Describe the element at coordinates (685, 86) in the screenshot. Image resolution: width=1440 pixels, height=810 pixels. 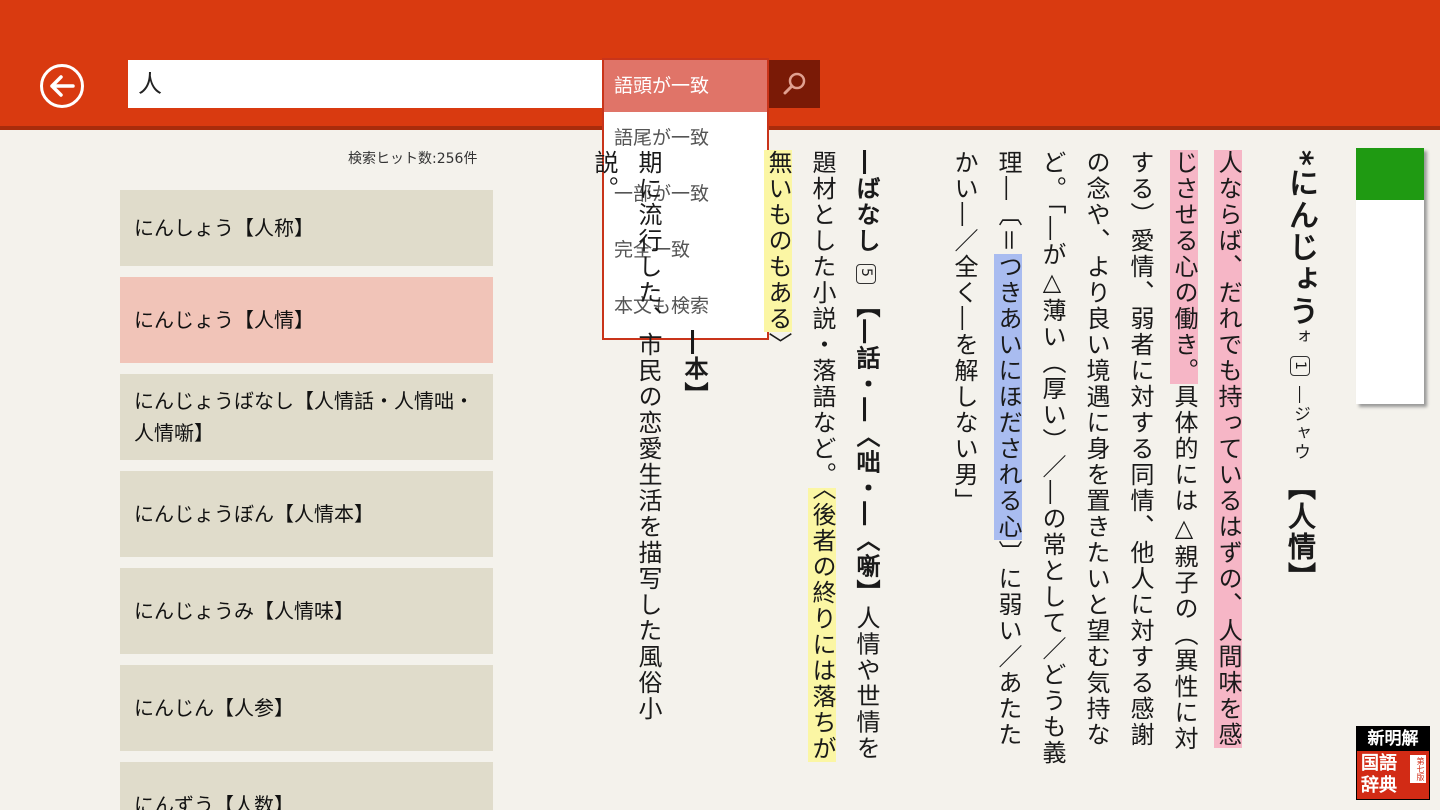
I see `option-prefix-match: 語頭が一致` at that location.